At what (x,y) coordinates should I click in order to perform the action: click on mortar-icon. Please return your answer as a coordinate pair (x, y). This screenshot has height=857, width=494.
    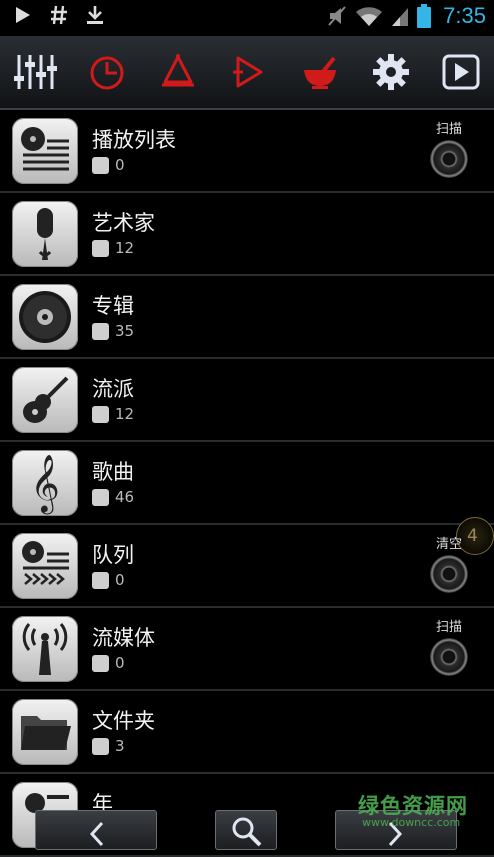
    Looking at the image, I should click on (320, 72).